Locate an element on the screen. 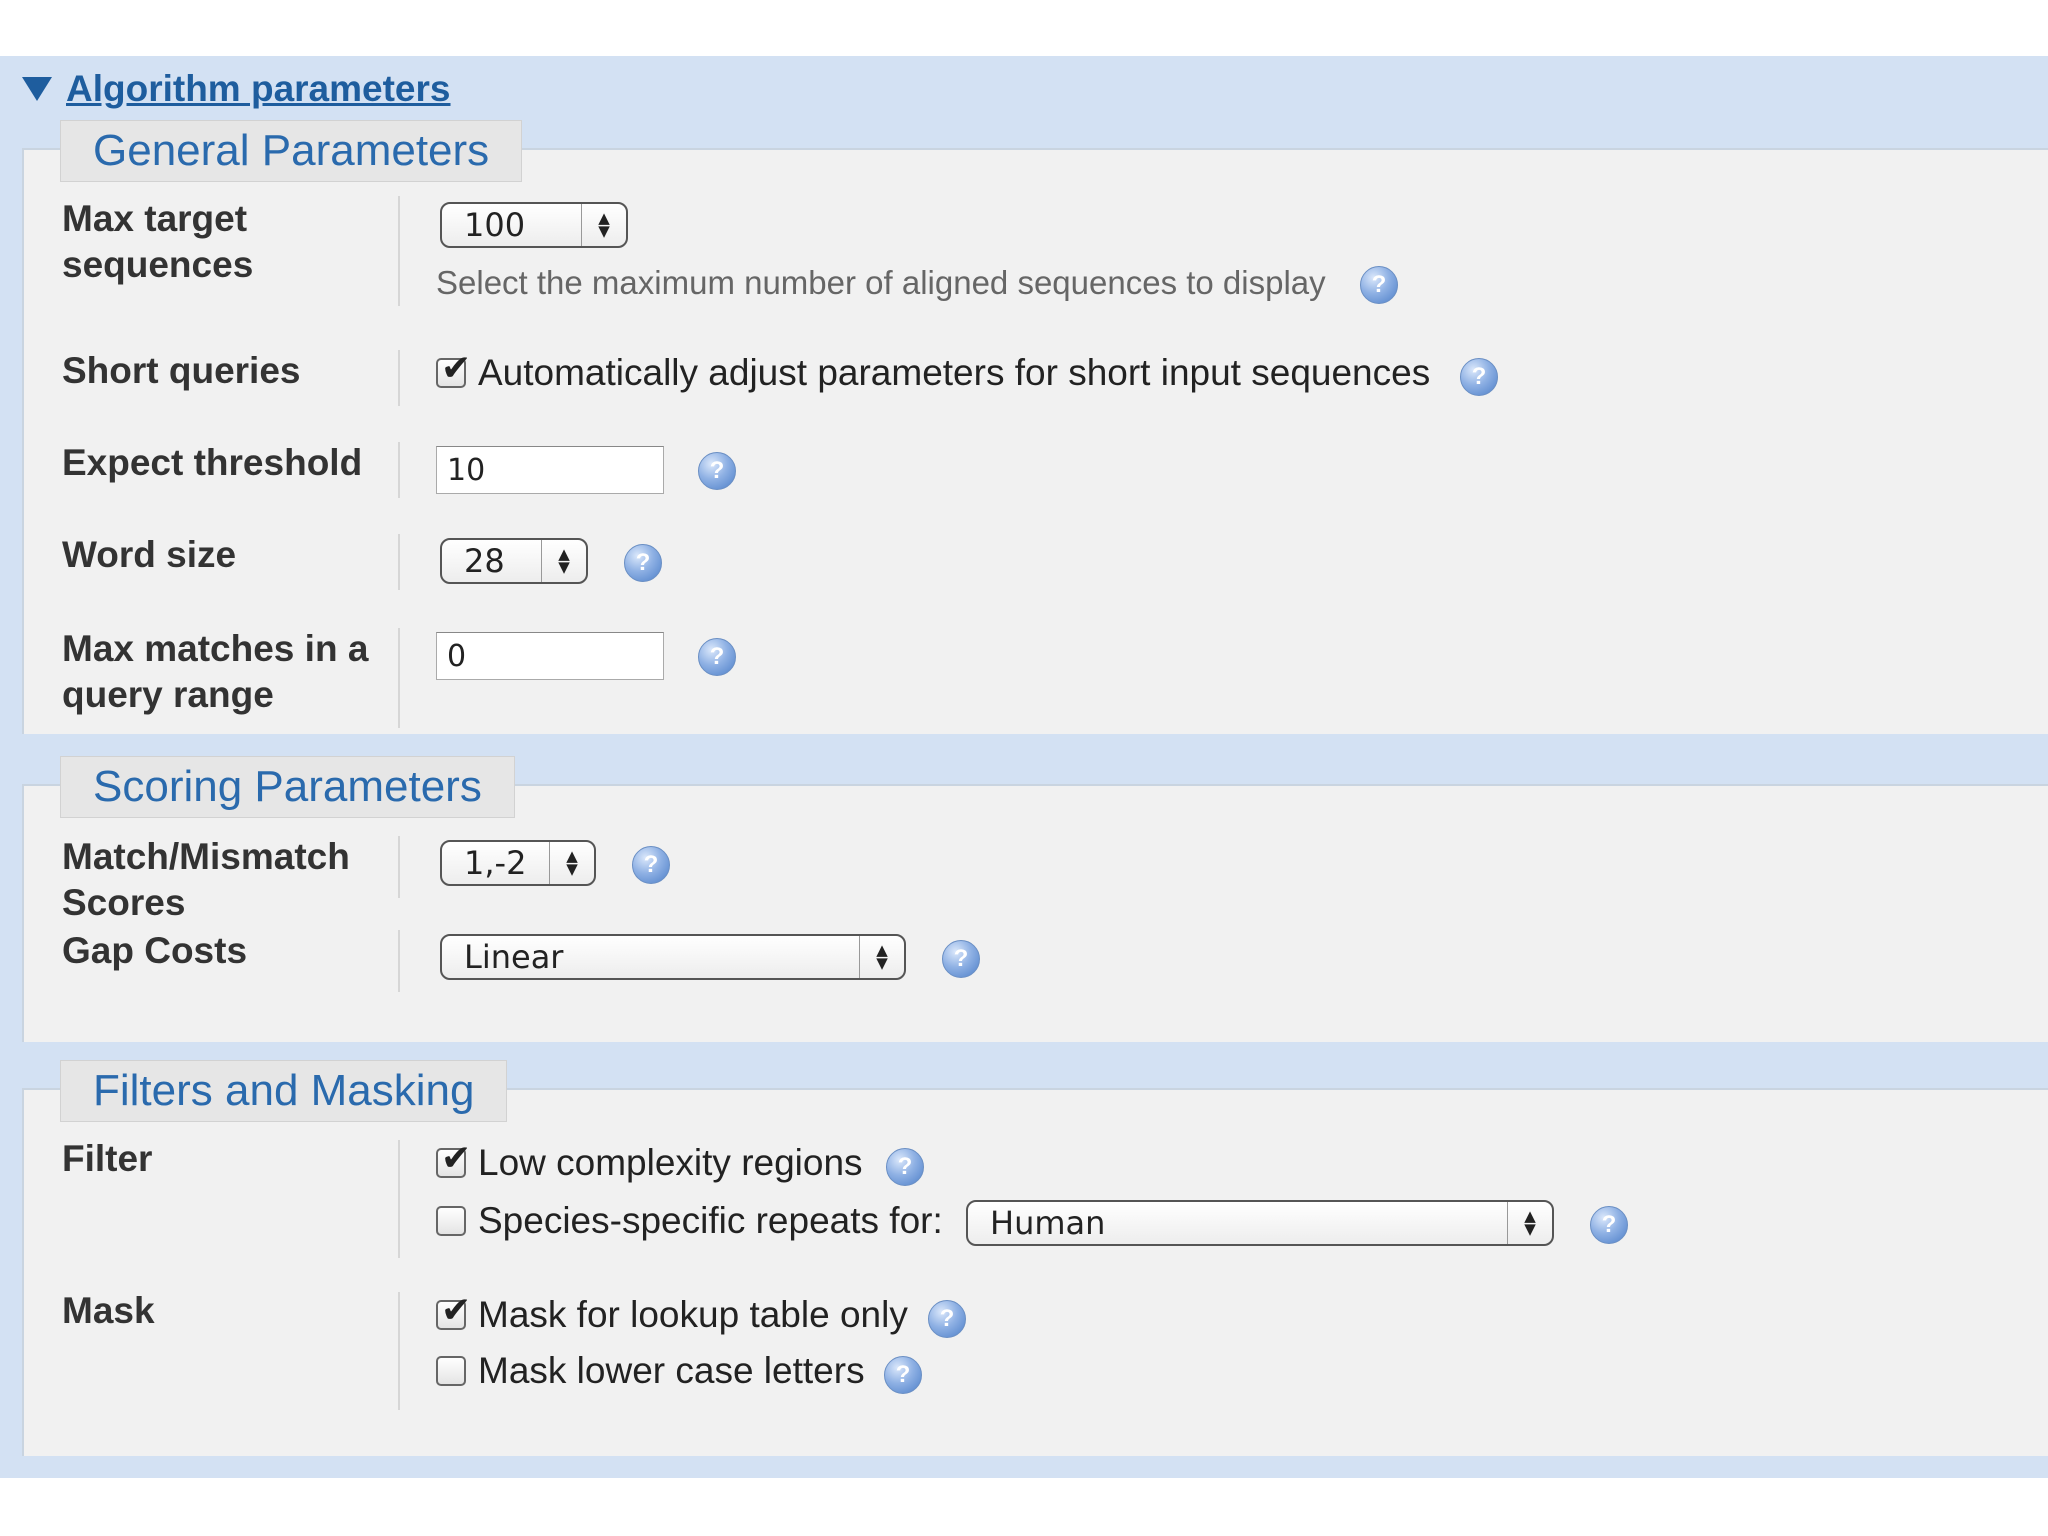 This screenshot has height=1536, width=2048. short-queries-checkbox is located at coordinates (453, 368).